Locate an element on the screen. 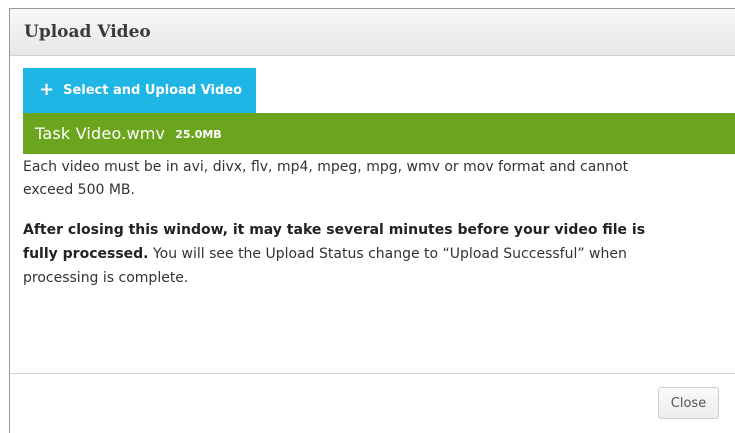 This screenshot has width=735, height=433. upload-button-label: Select and Upload Video is located at coordinates (153, 90).